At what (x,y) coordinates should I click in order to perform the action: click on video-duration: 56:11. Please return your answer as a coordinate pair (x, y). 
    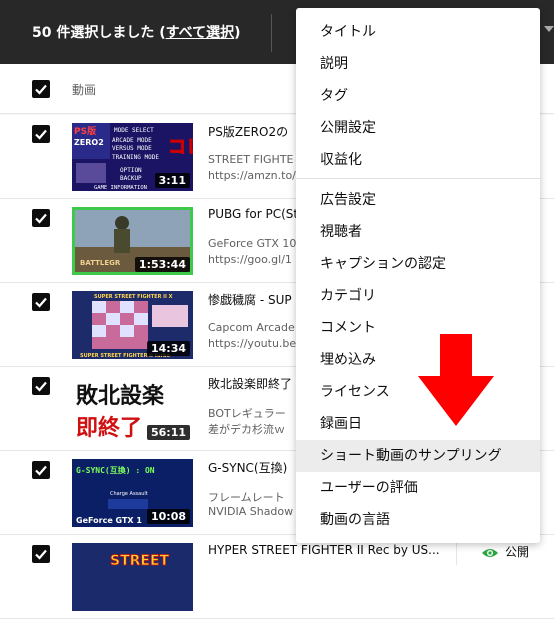
    Looking at the image, I should click on (168, 432).